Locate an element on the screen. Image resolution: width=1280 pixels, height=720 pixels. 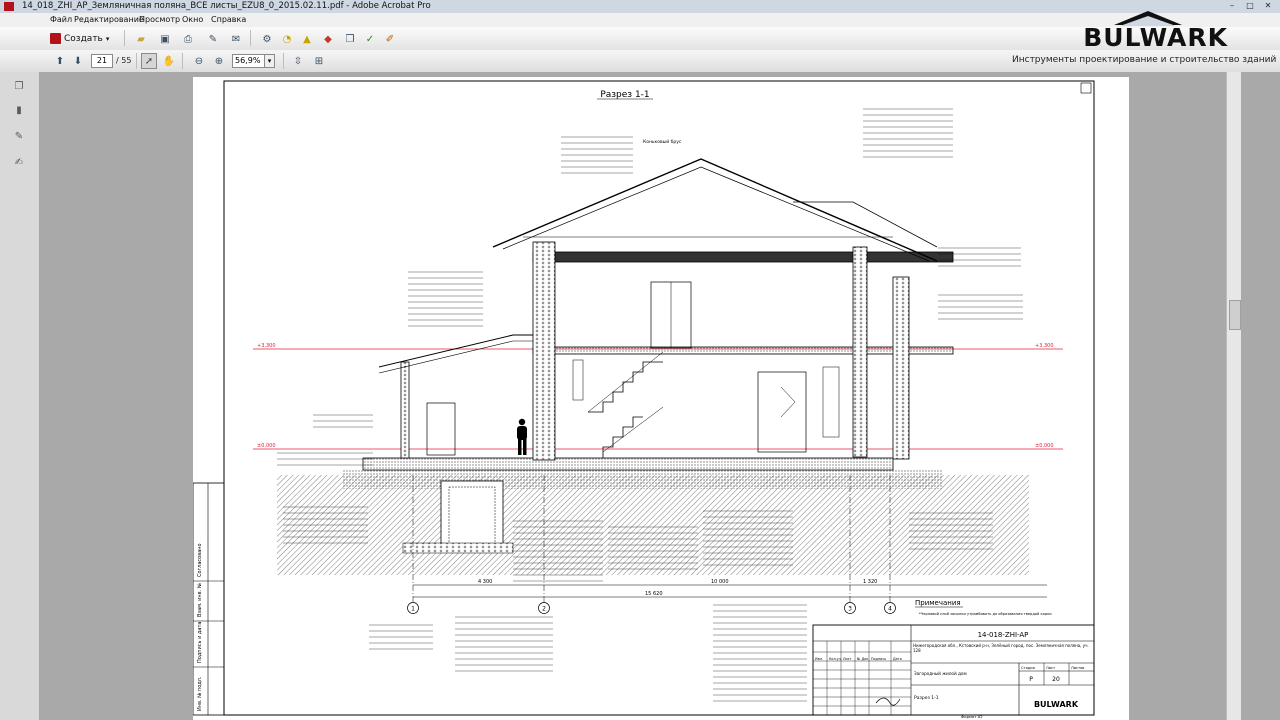
previous-page-icon: ⬆ is located at coordinates (60, 61).